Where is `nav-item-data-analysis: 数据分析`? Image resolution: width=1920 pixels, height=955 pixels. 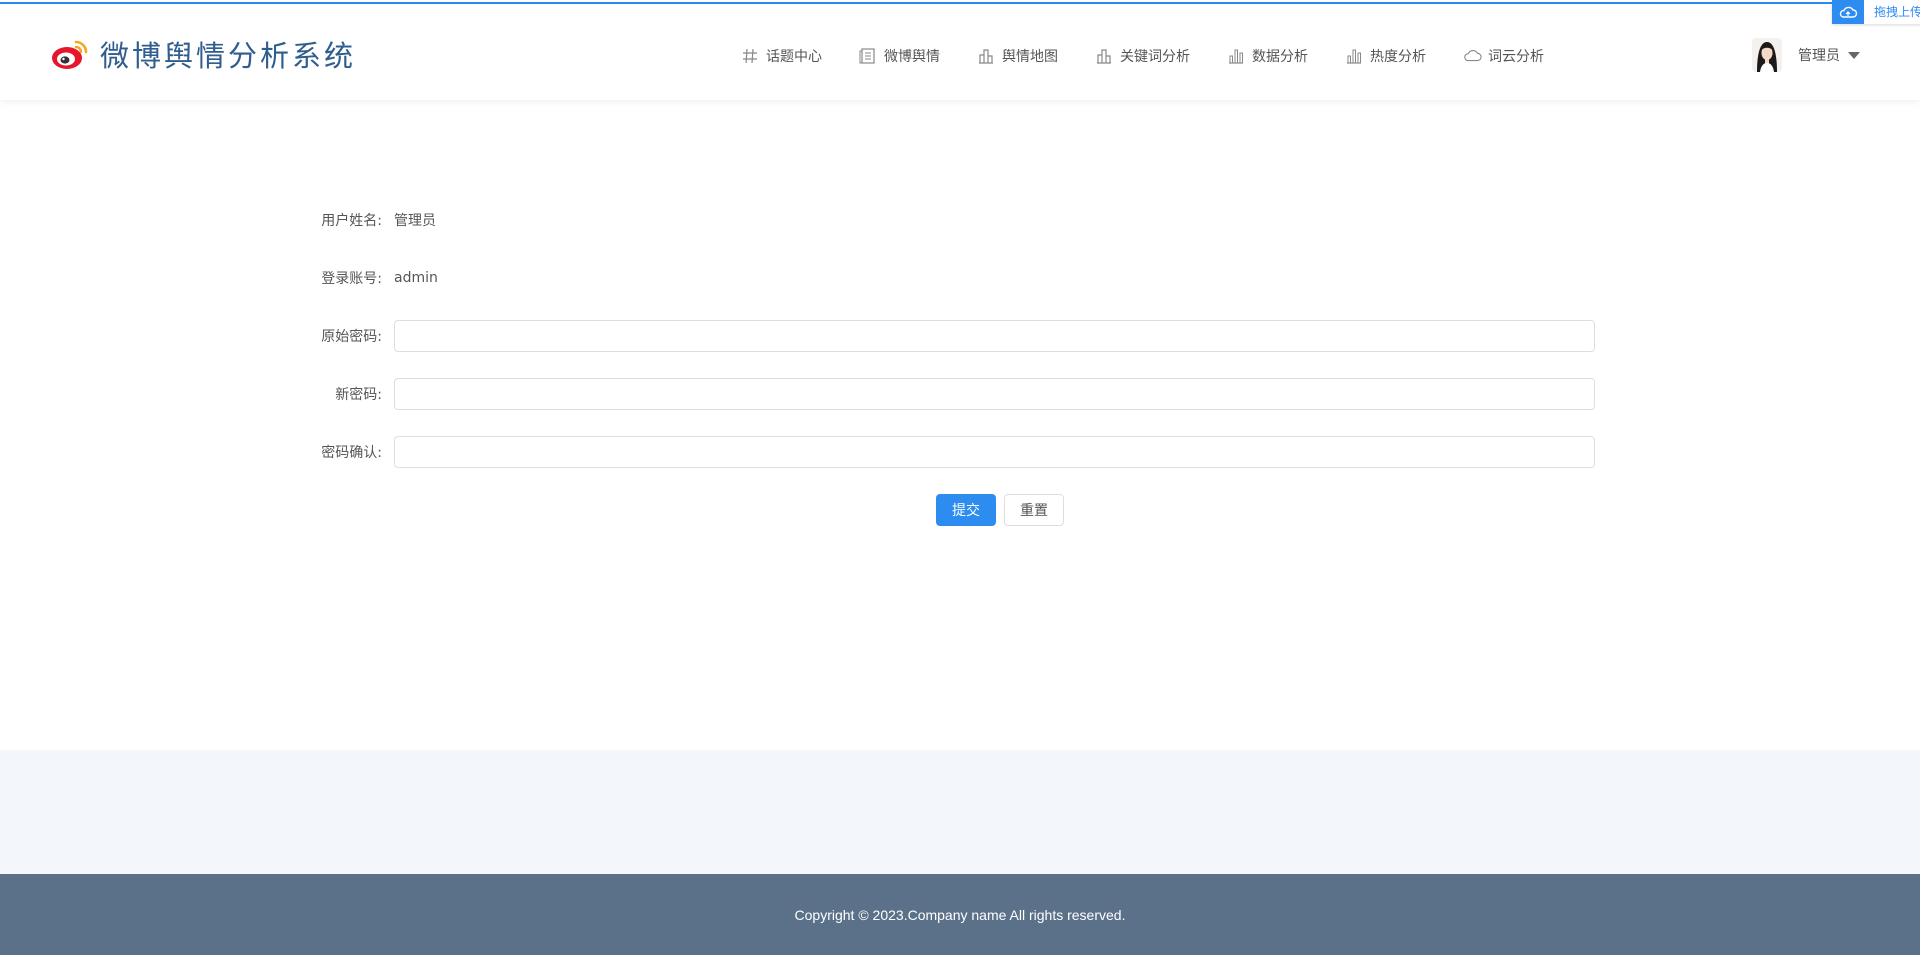 nav-item-data-analysis: 数据分析 is located at coordinates (1267, 56).